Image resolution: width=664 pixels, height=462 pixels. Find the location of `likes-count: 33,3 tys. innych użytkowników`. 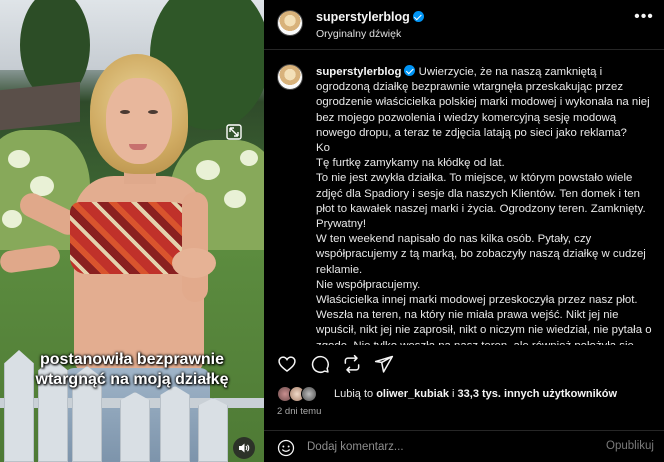

likes-count: 33,3 tys. innych użytkowników is located at coordinates (538, 394).